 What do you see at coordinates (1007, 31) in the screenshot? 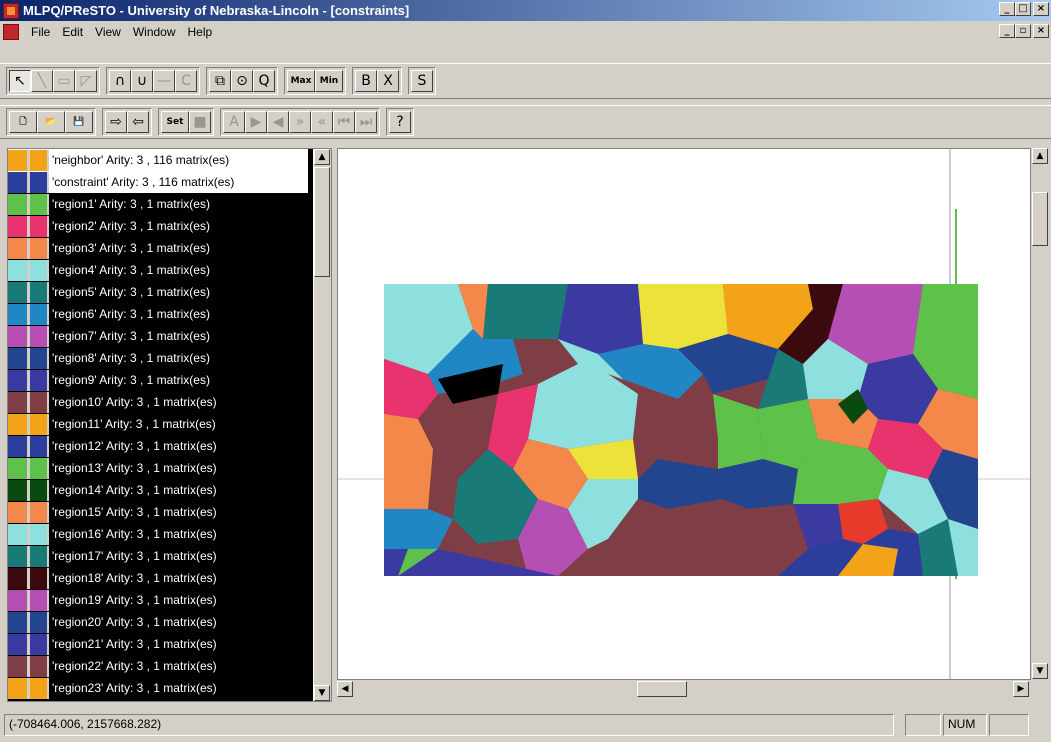
I see `doc-minimize-button: _` at bounding box center [1007, 31].